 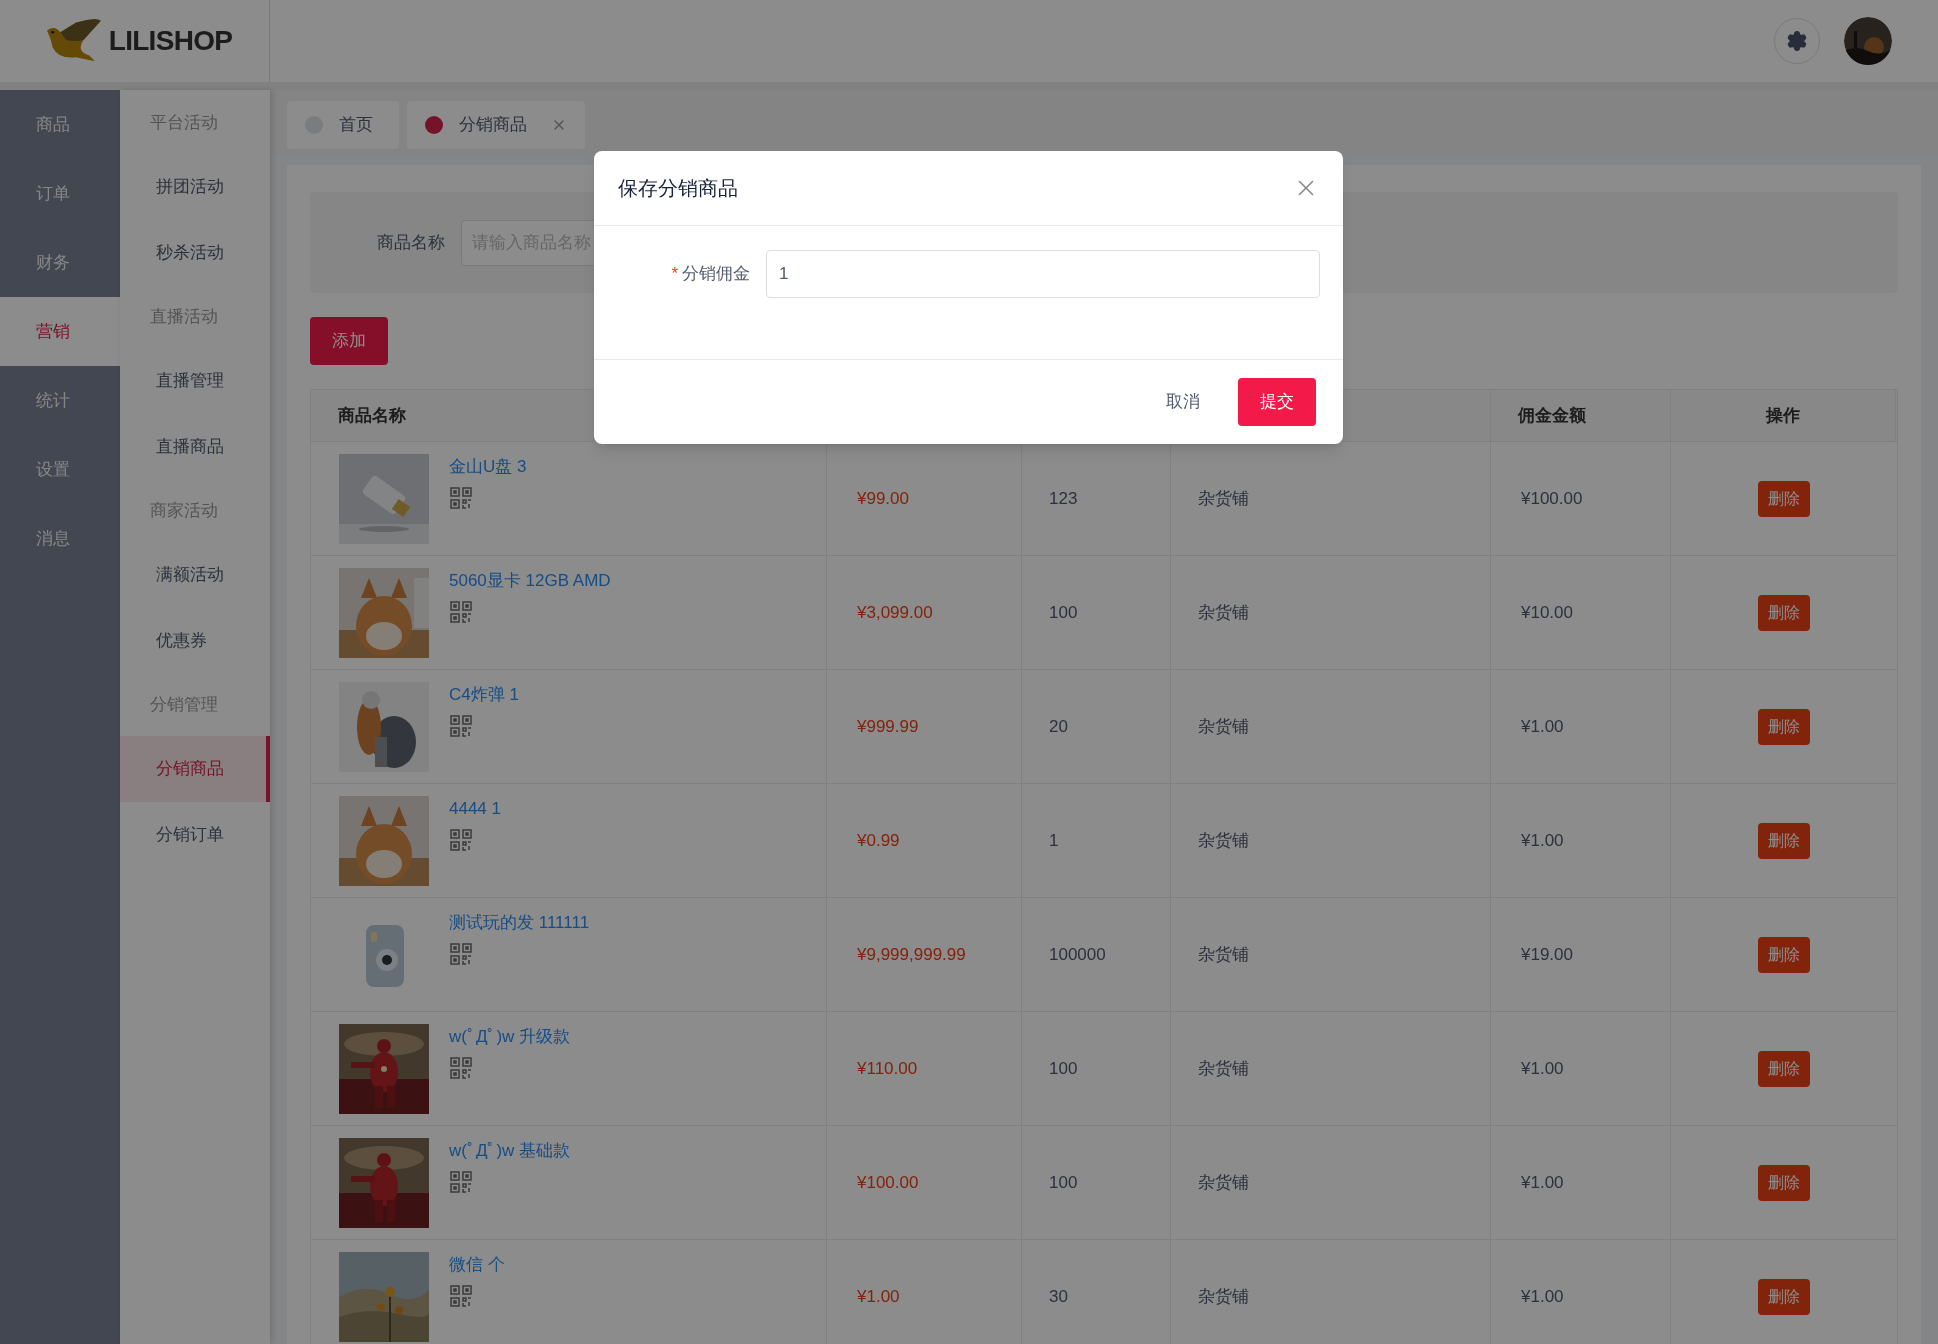 I want to click on sub-menu-item: 分销订单, so click(x=195, y=835).